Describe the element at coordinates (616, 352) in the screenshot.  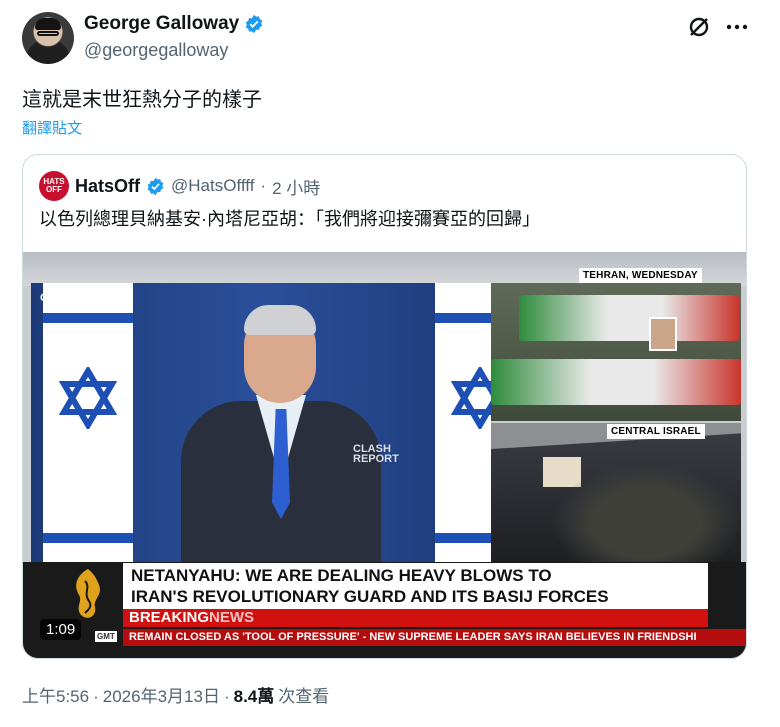
I see `tehran-footage-panel` at that location.